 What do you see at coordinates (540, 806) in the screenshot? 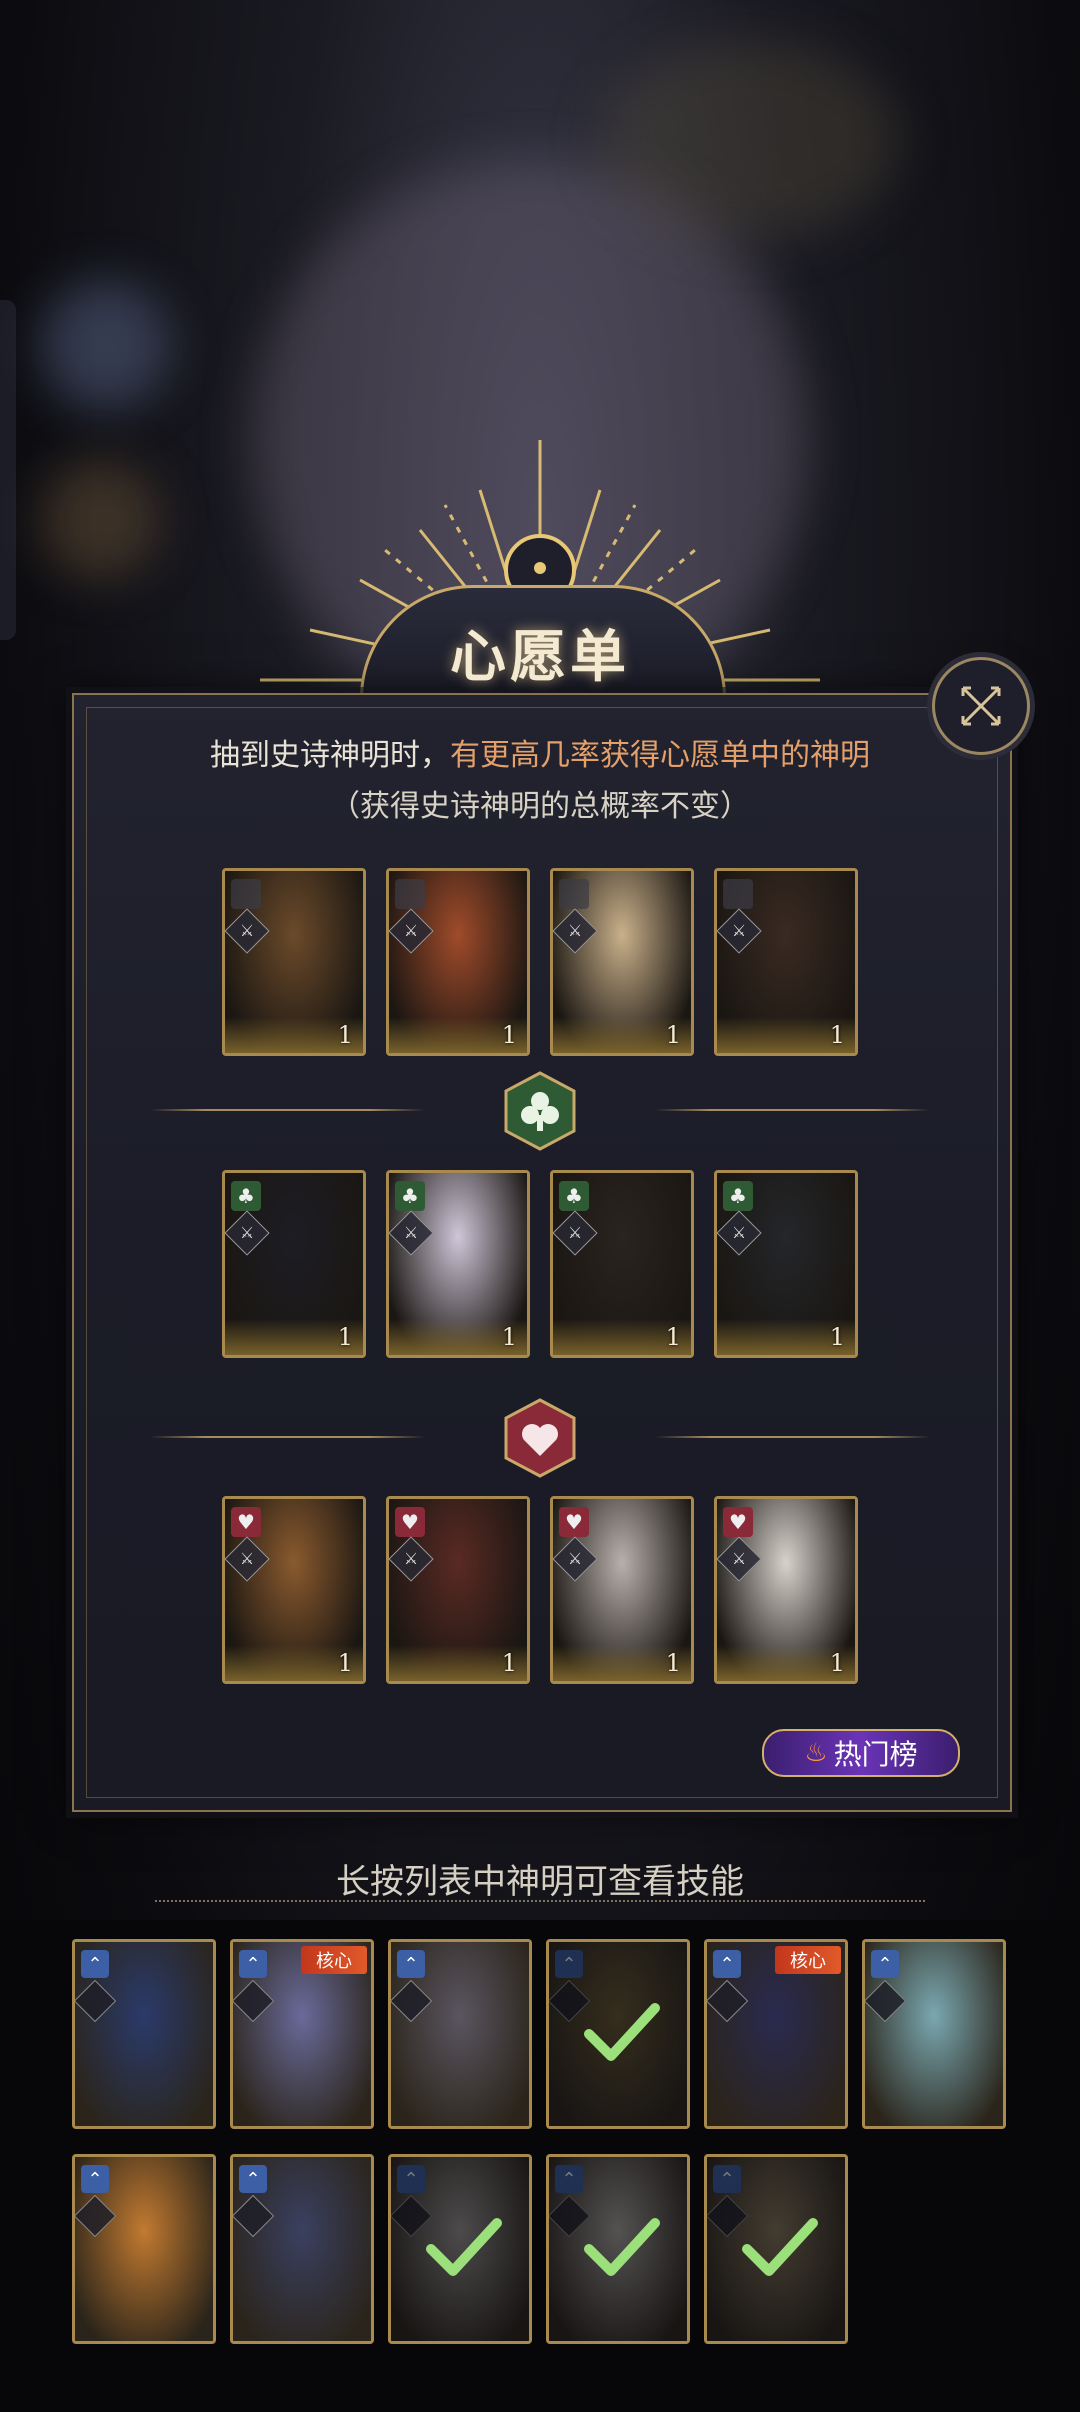
I see `probability-note: （获得史诗神明的总概率不变）` at bounding box center [540, 806].